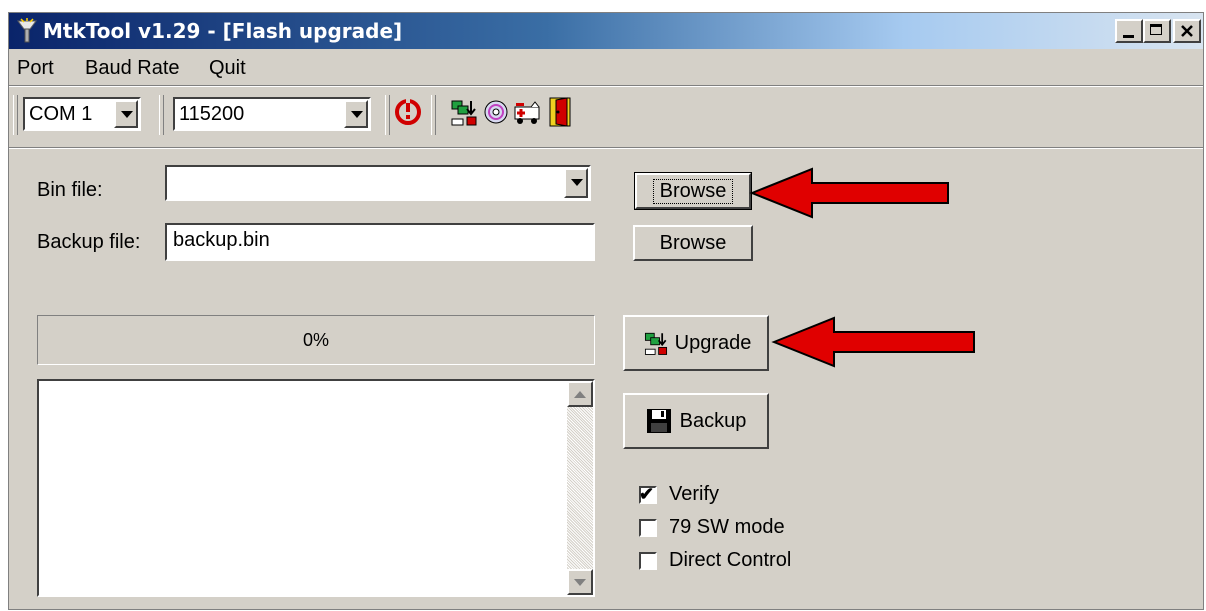 This screenshot has width=1206, height=611. I want to click on app-torch-icon, so click(27, 30).